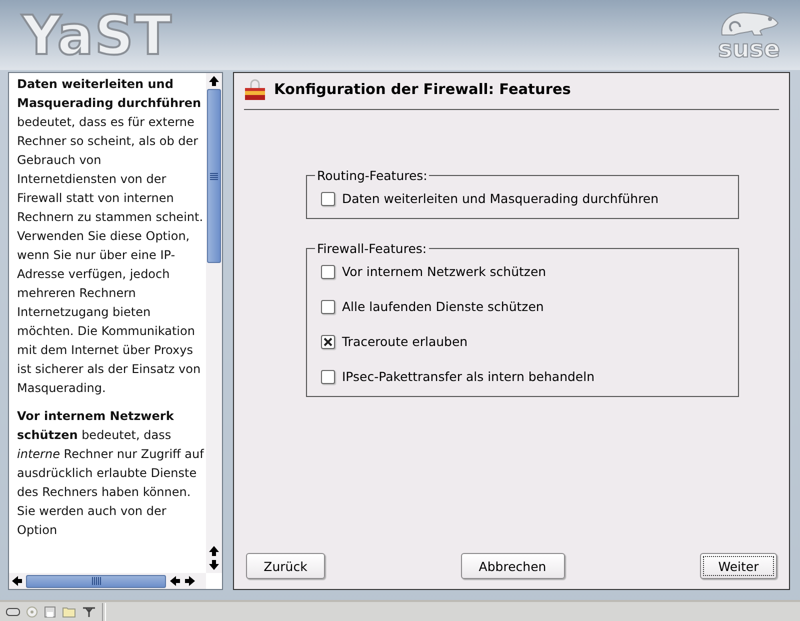 The height and width of the screenshot is (621, 800). I want to click on arrow-right-icon, so click(190, 581).